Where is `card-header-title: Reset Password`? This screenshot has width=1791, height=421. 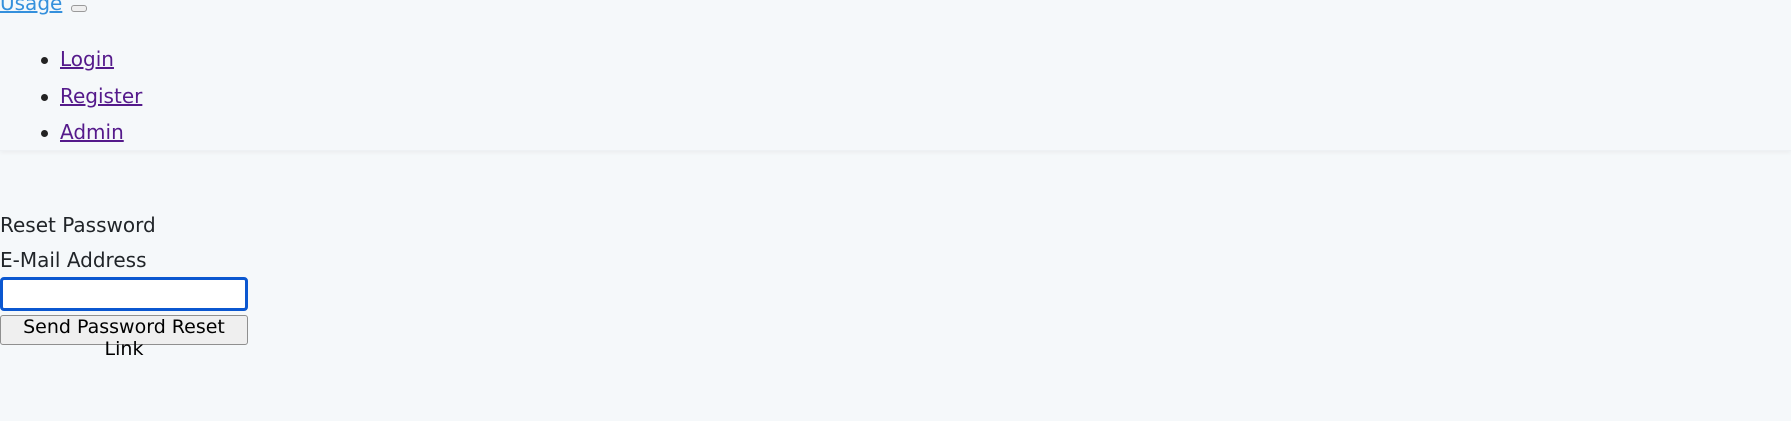 card-header-title: Reset Password is located at coordinates (78, 225).